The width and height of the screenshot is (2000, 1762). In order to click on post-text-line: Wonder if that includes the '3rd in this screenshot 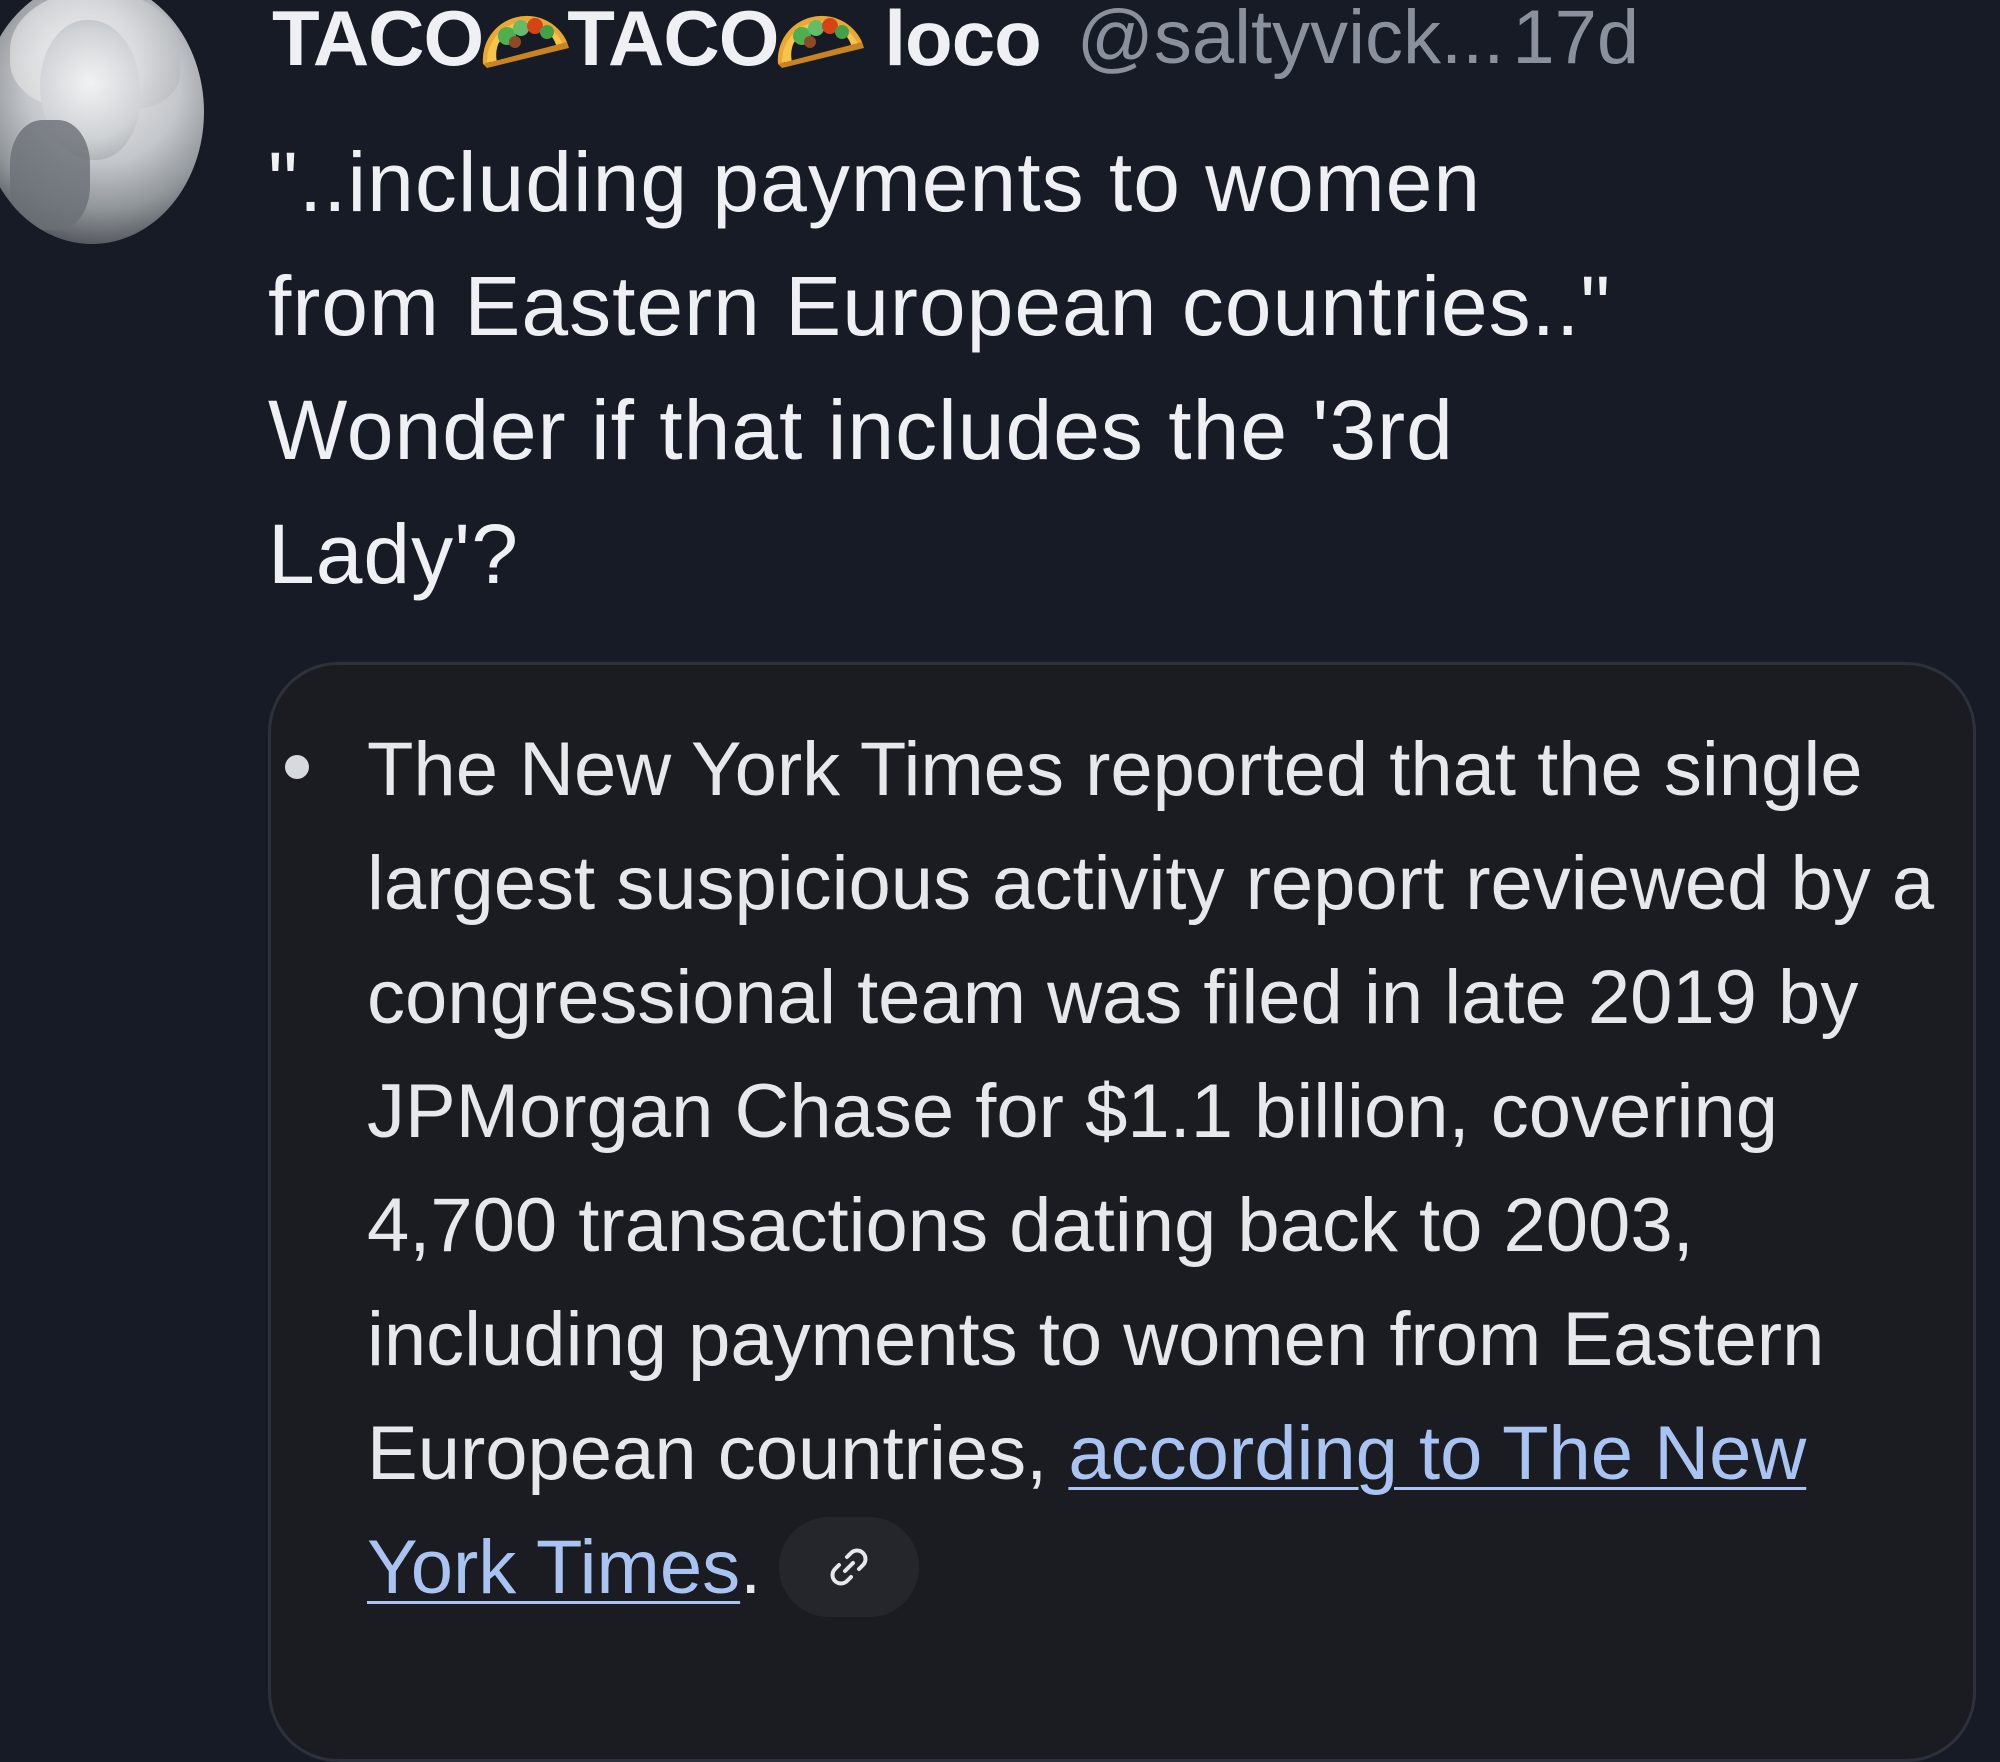, I will do `click(861, 430)`.